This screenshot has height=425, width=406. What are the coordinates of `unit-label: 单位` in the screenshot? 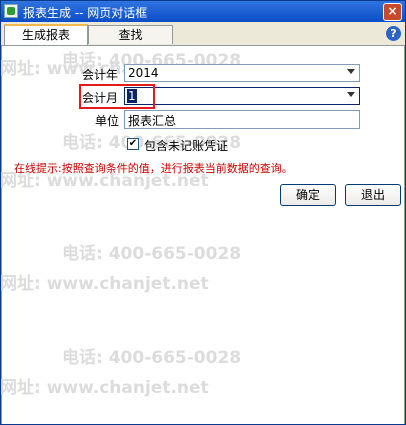 It's located at (107, 121).